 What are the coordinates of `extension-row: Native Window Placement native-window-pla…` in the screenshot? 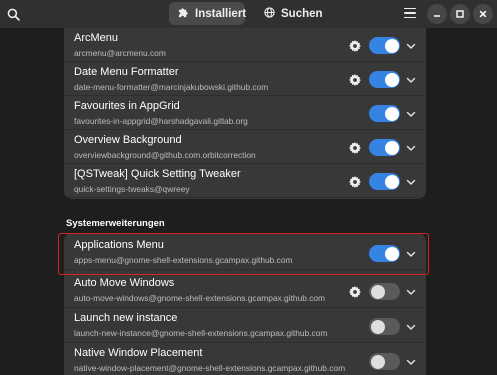 It's located at (245, 359).